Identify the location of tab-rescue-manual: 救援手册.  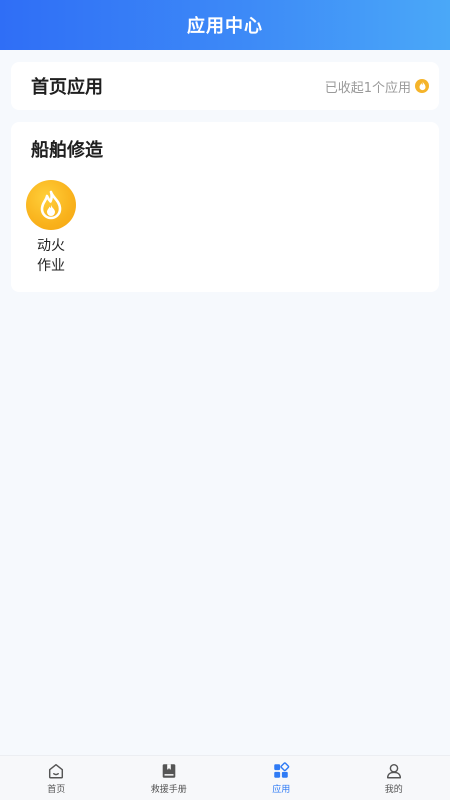
(169, 778).